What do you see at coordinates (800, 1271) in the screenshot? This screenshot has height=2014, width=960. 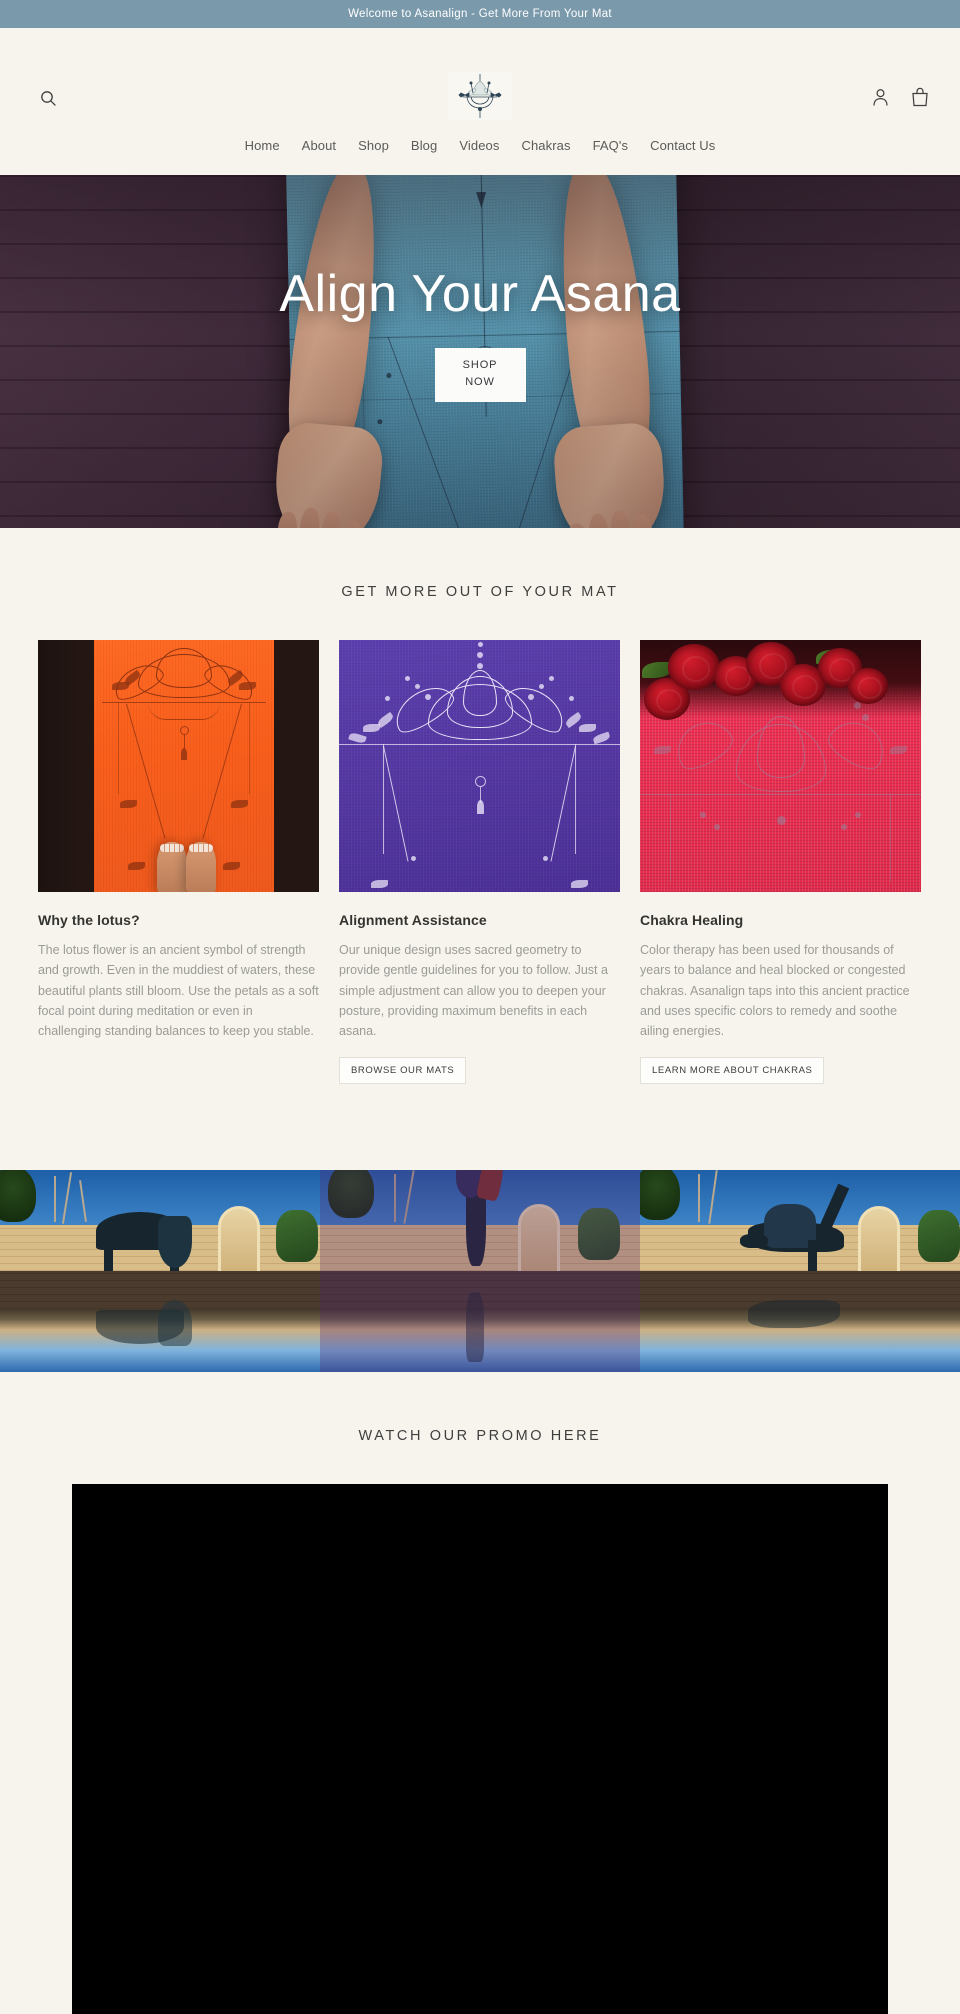 I see `gallery-image-wild-thing` at bounding box center [800, 1271].